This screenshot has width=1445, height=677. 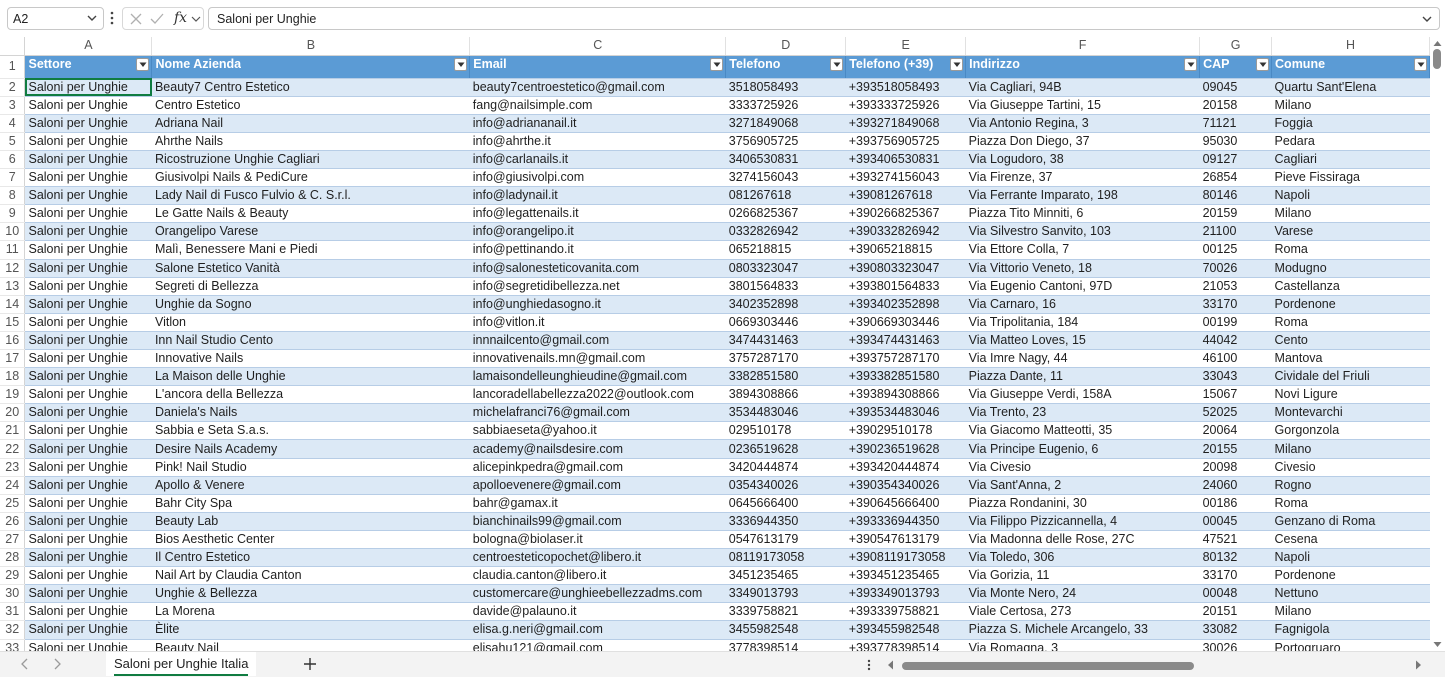 I want to click on table-cell: fang@nailsimple.com, so click(x=597, y=105).